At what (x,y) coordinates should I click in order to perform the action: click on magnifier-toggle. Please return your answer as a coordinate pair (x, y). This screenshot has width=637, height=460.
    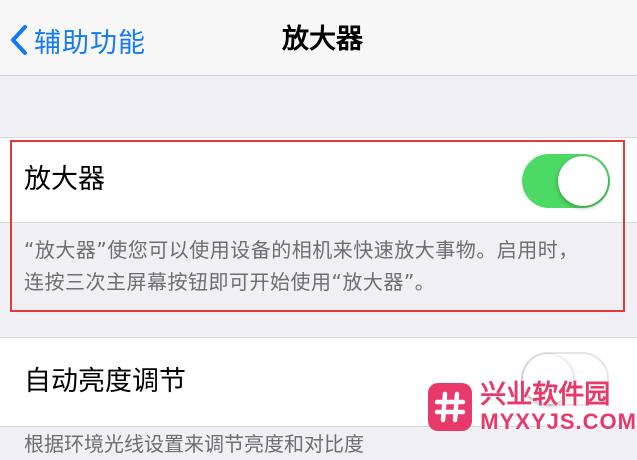
    Looking at the image, I should click on (566, 181).